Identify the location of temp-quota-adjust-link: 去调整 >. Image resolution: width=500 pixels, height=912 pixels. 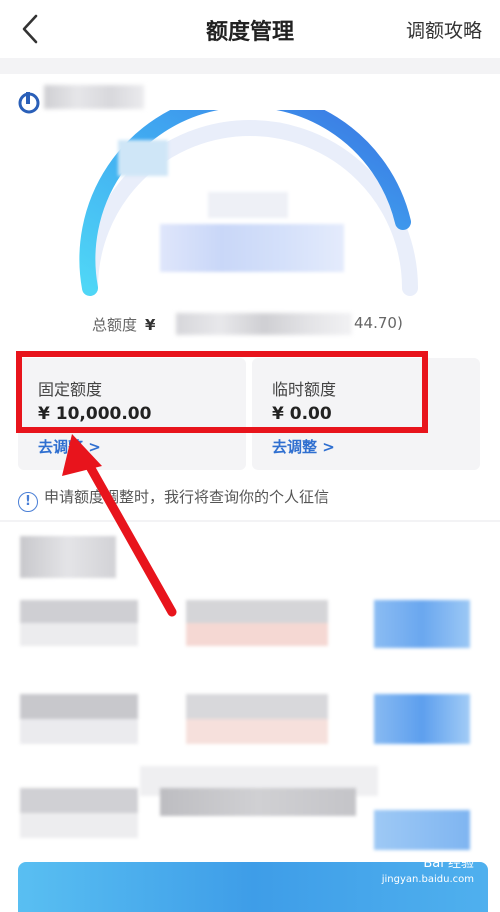
(303, 446).